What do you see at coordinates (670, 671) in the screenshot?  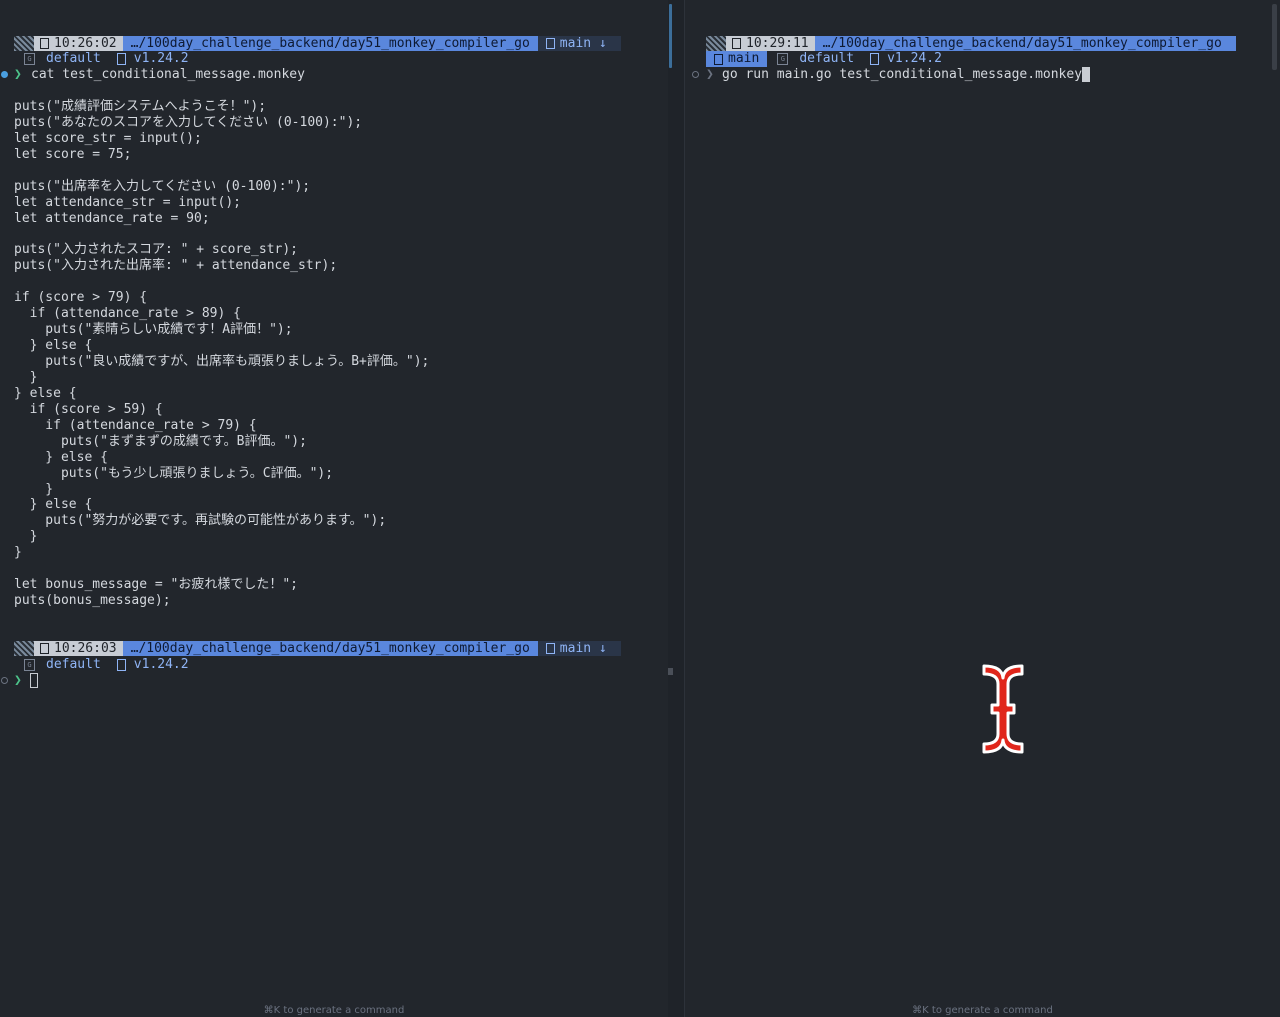 I see `split-resize-handle` at bounding box center [670, 671].